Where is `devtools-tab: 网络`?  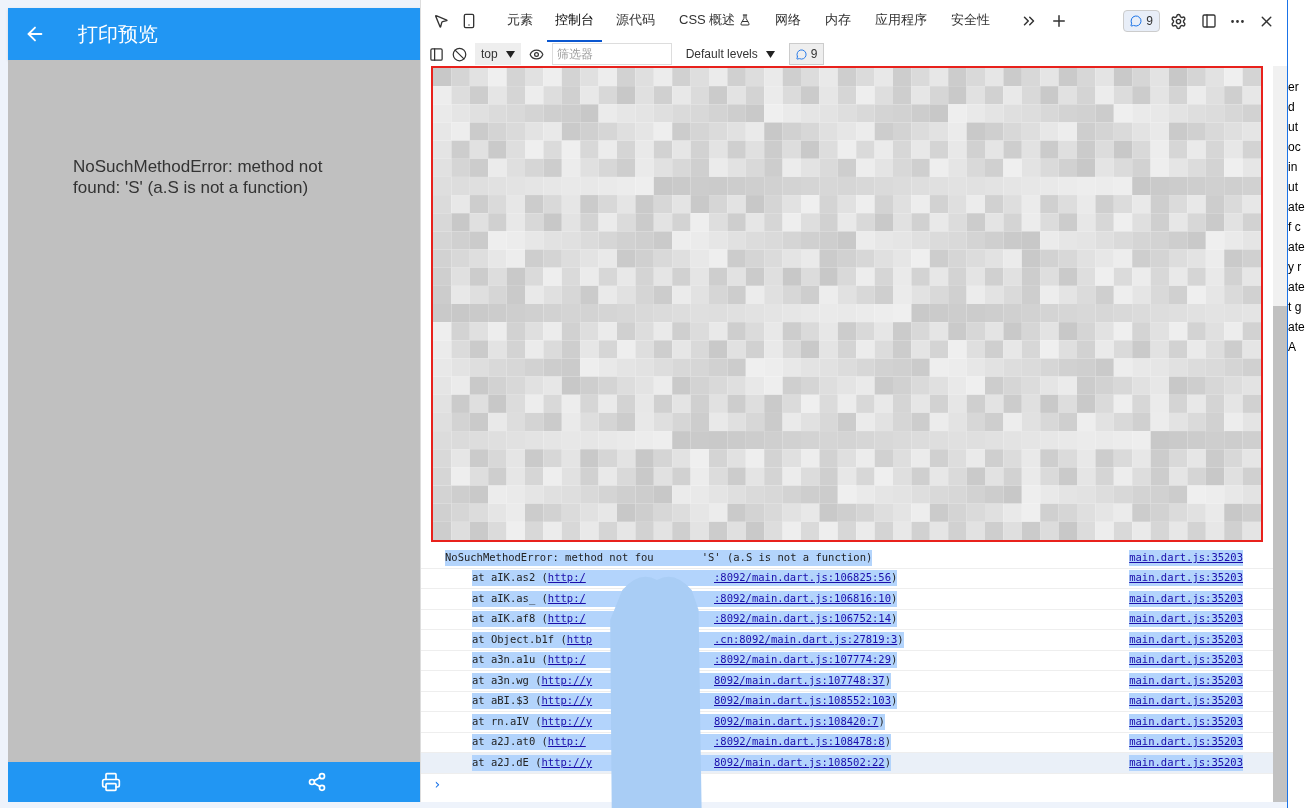
devtools-tab: 网络 is located at coordinates (788, 21).